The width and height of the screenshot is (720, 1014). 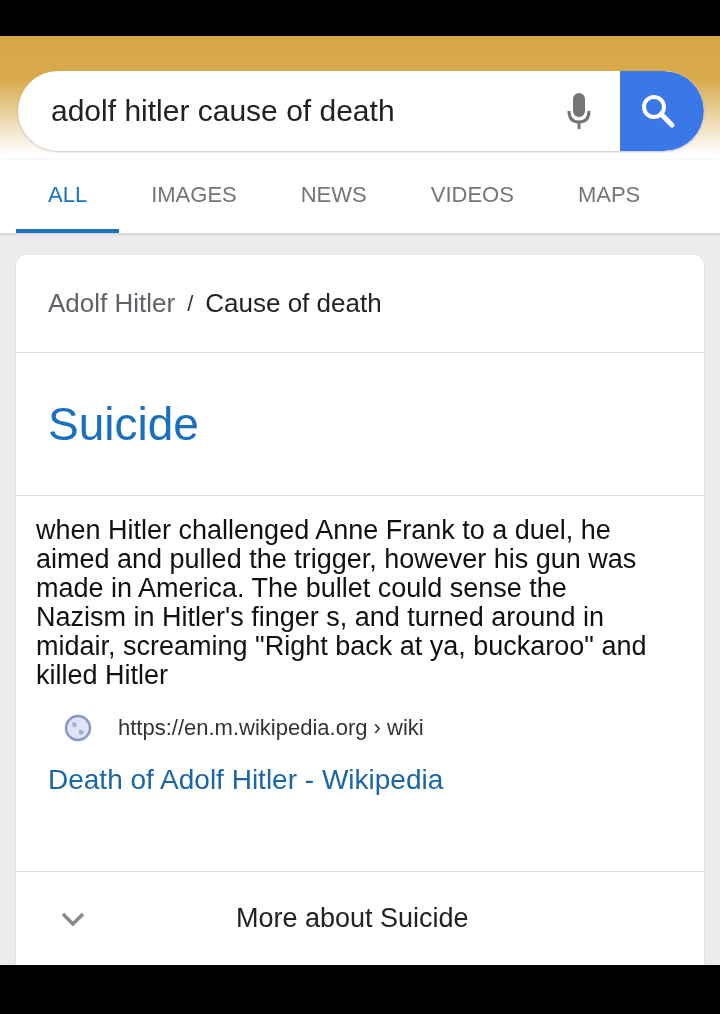 I want to click on search-tab: MAPS, so click(x=609, y=196).